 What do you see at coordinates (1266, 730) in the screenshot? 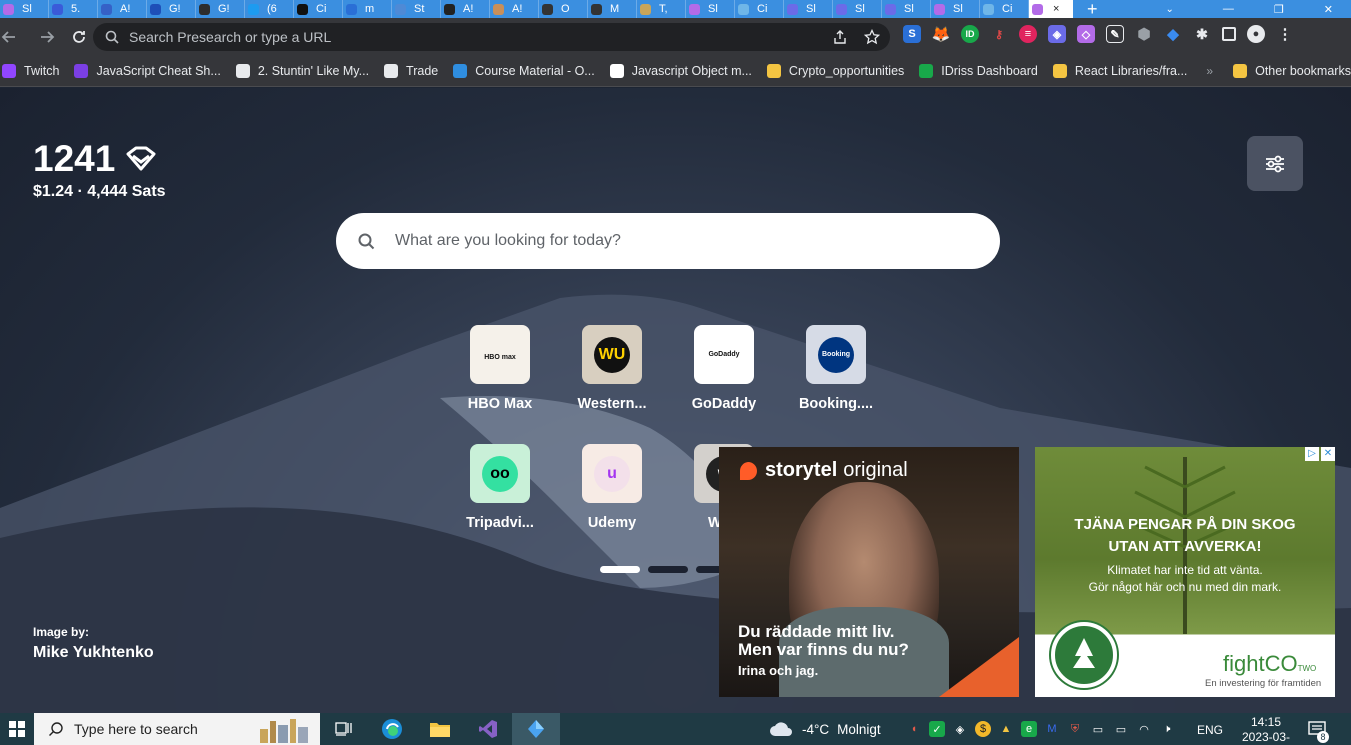
I see `system-clock: 14:15 2023-03-27` at bounding box center [1266, 730].